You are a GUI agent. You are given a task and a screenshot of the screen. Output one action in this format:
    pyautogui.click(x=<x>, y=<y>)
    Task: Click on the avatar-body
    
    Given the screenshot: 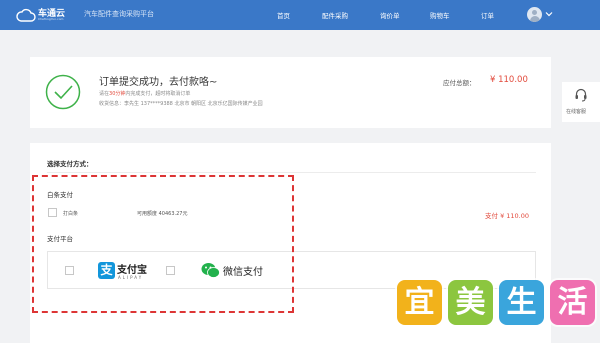 What is the action you would take?
    pyautogui.click(x=534, y=19)
    